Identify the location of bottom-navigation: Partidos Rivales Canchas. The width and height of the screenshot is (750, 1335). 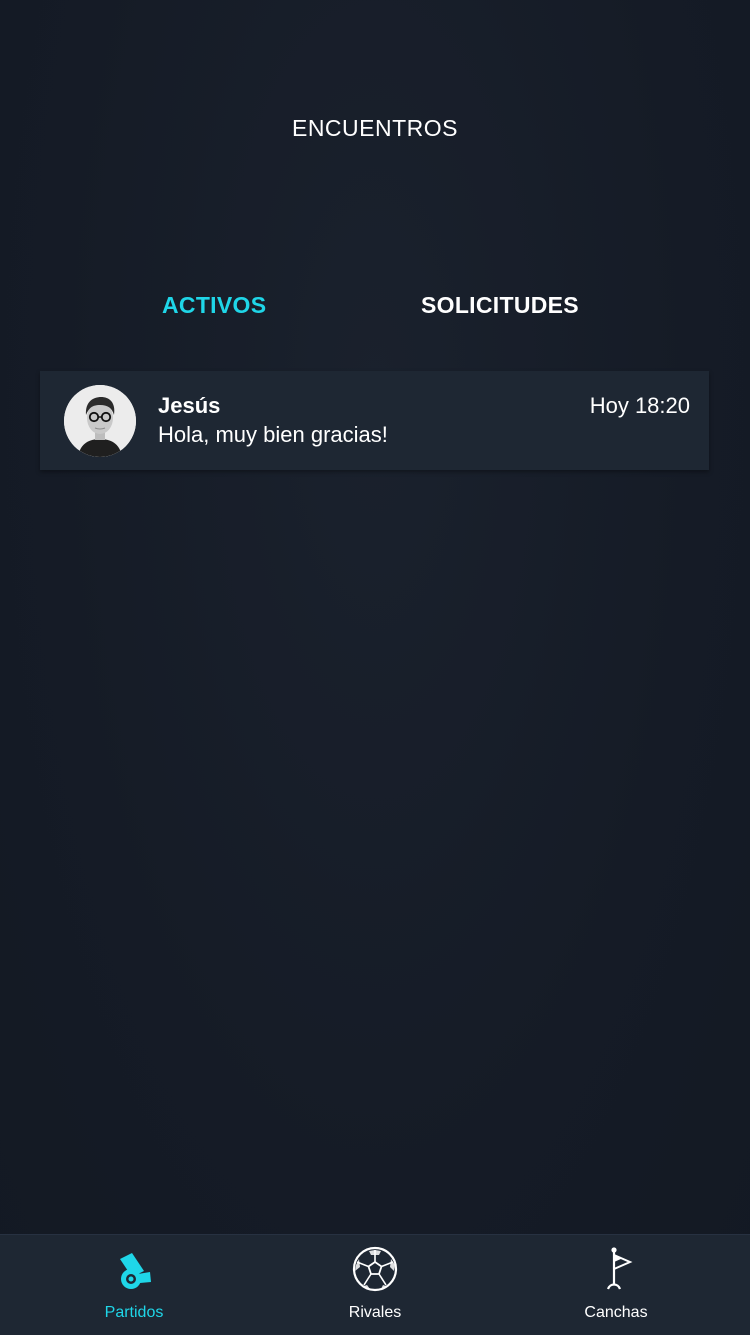
(375, 1284).